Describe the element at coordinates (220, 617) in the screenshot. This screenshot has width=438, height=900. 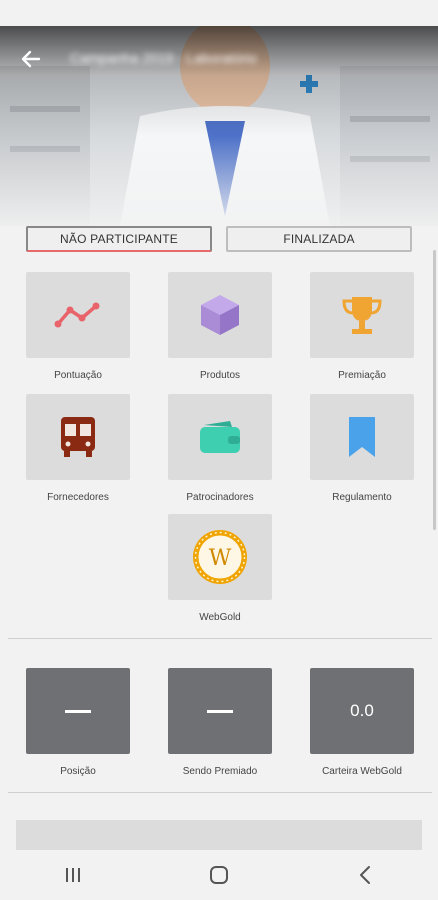
I see `tile-label: WebGold` at that location.